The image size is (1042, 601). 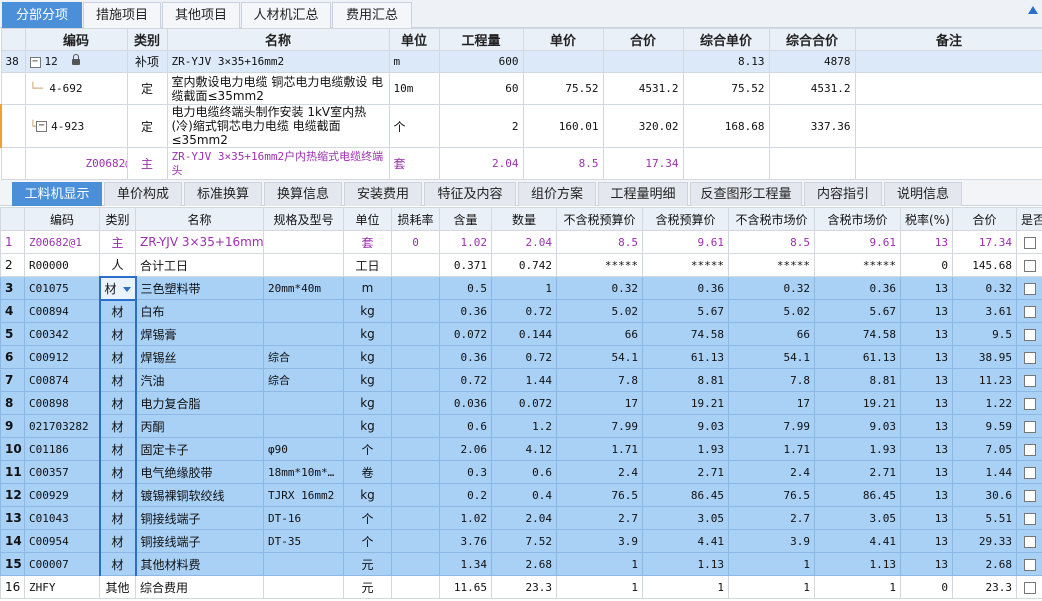 I want to click on tab-conversion-info: 换算信息, so click(x=303, y=194).